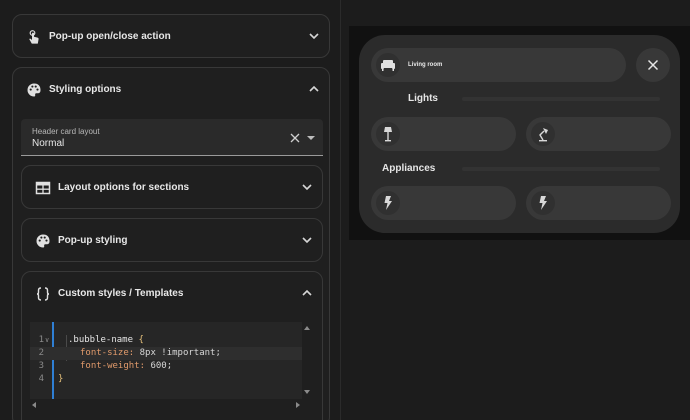 The height and width of the screenshot is (420, 690). What do you see at coordinates (295, 138) in the screenshot?
I see `clear-icon` at bounding box center [295, 138].